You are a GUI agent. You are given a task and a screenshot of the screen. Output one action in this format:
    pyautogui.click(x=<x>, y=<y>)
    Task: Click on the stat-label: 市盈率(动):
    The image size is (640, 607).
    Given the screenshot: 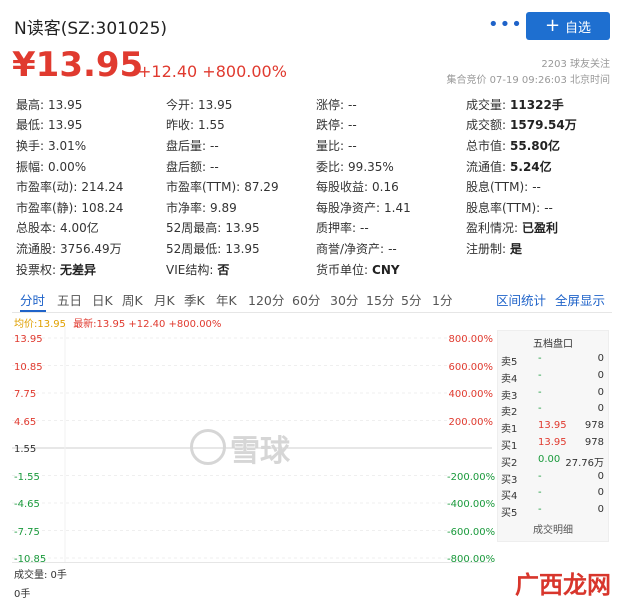 What is the action you would take?
    pyautogui.click(x=47, y=187)
    